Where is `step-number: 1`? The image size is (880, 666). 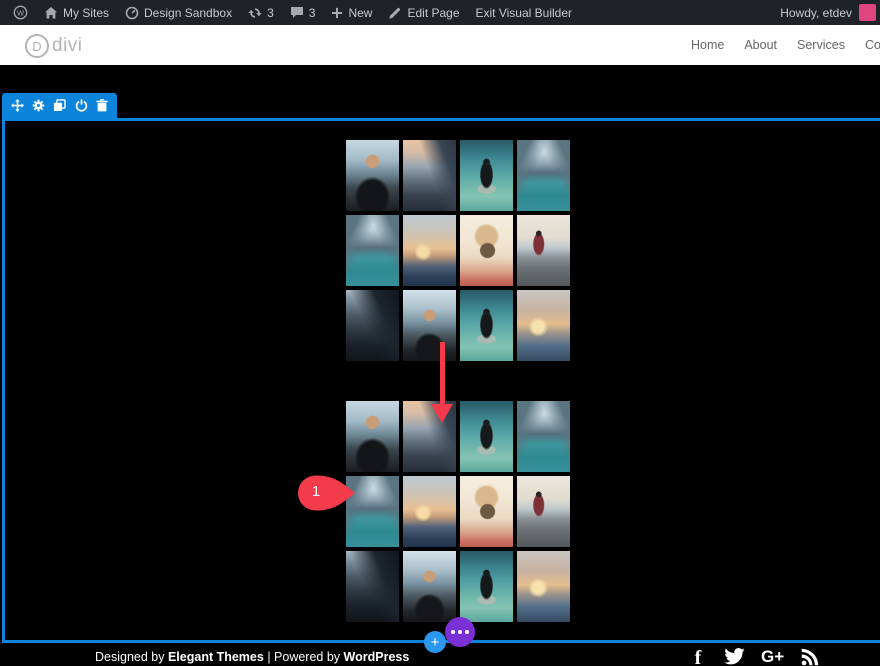
step-number: 1 is located at coordinates (316, 491).